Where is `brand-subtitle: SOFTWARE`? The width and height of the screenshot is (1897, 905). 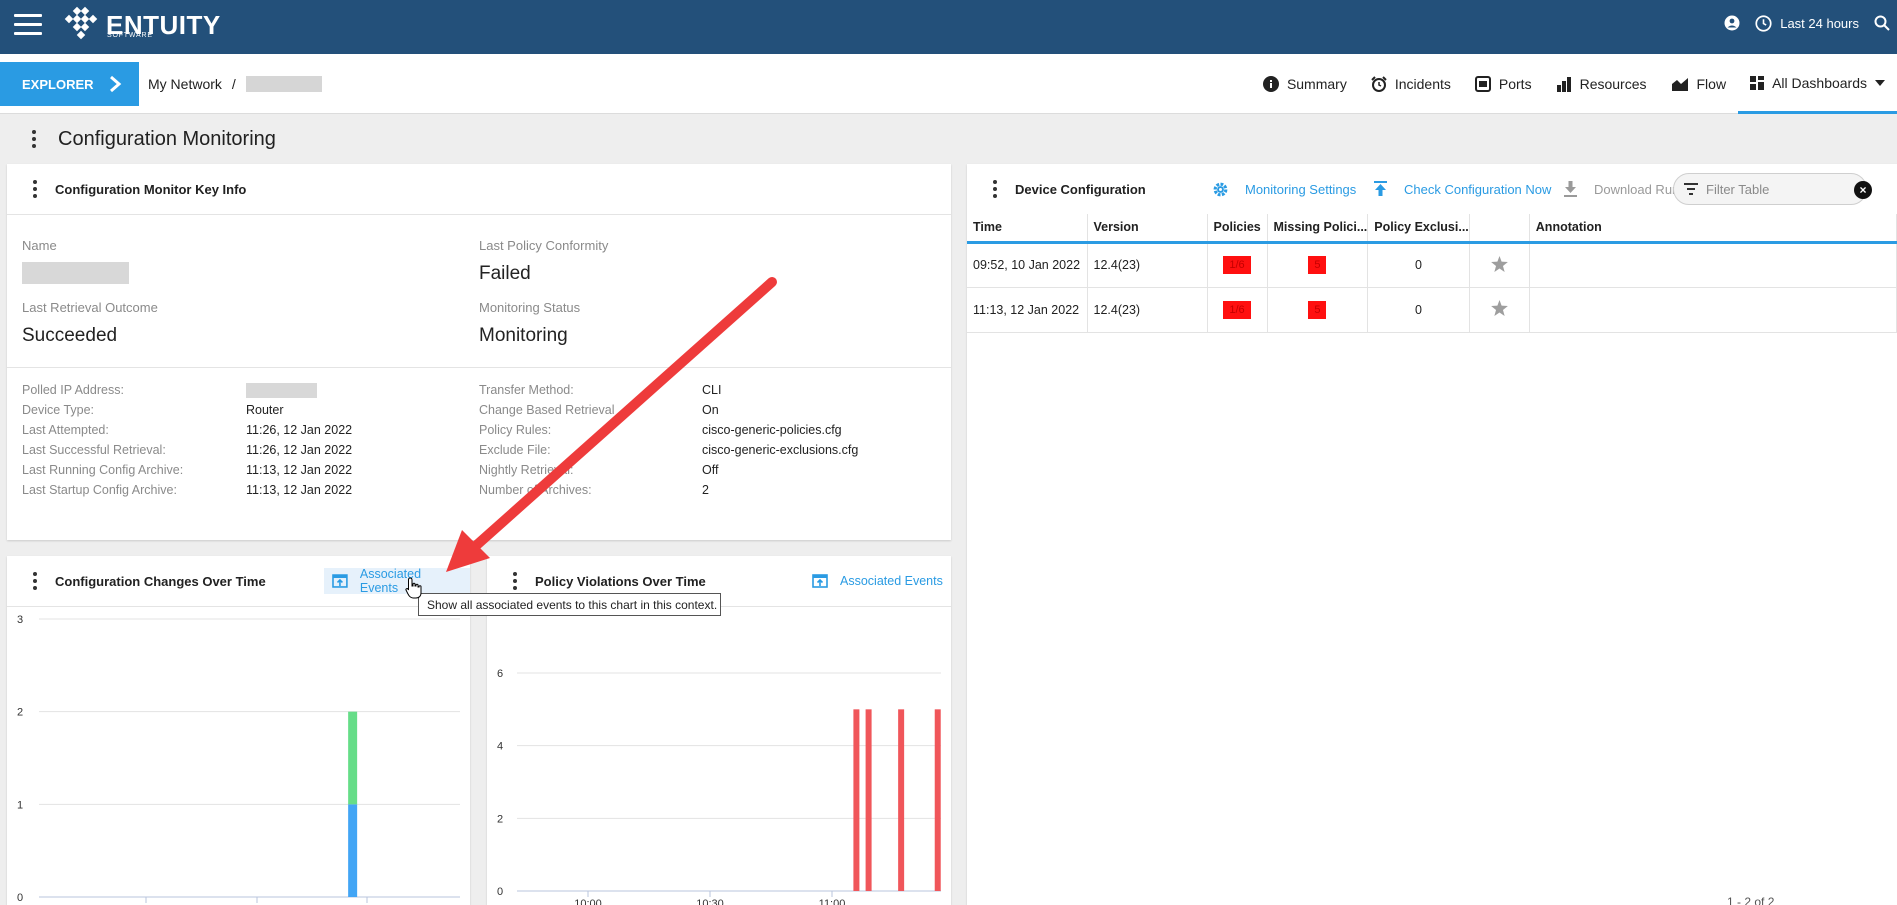 brand-subtitle: SOFTWARE is located at coordinates (130, 35).